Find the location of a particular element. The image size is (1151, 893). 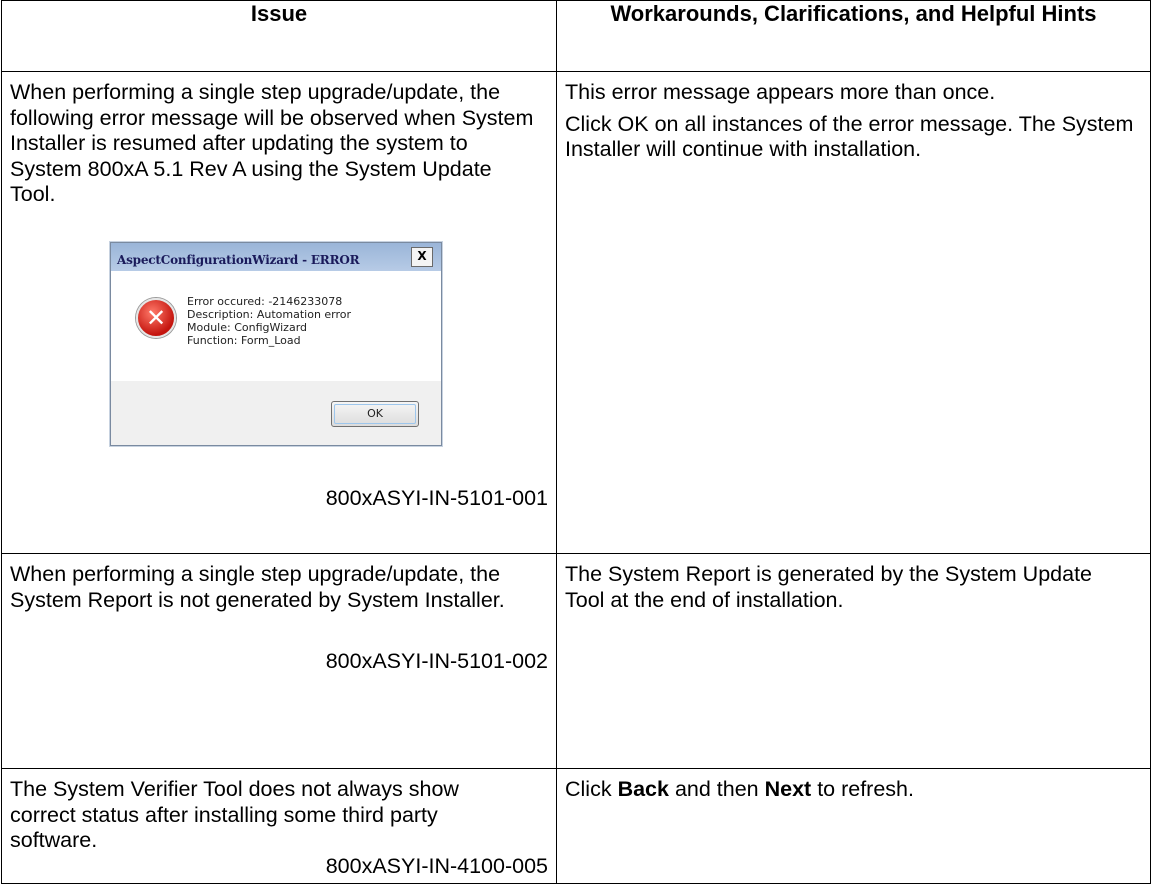

error-x-icon: ✕ is located at coordinates (156, 317).